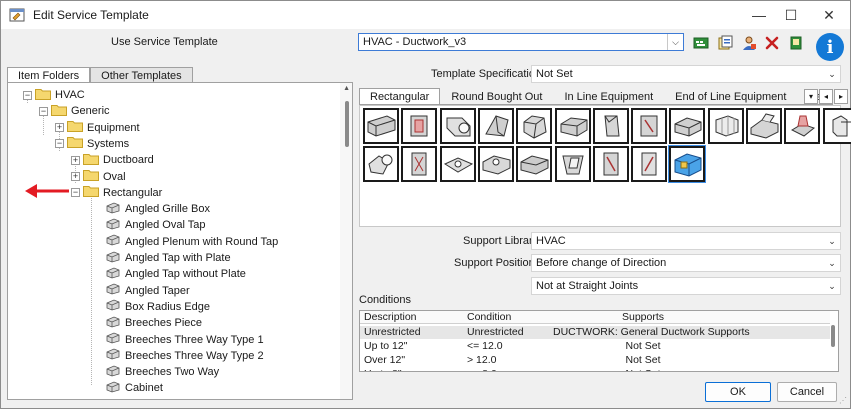 The image size is (851, 409). What do you see at coordinates (92, 144) in the screenshot?
I see `tree-folder: − Systems` at bounding box center [92, 144].